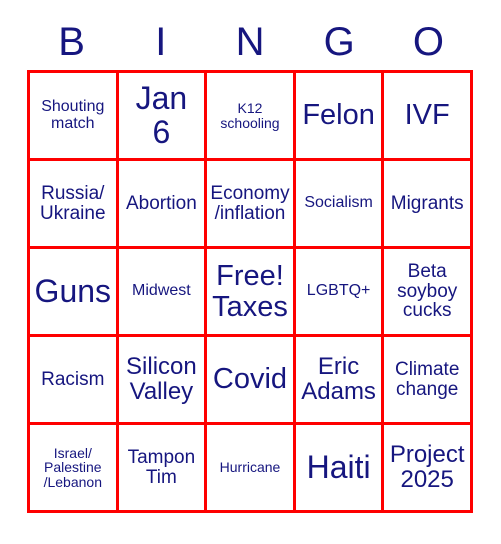 This screenshot has height=544, width=501. I want to click on bingo-cell-label: IVF, so click(427, 115).